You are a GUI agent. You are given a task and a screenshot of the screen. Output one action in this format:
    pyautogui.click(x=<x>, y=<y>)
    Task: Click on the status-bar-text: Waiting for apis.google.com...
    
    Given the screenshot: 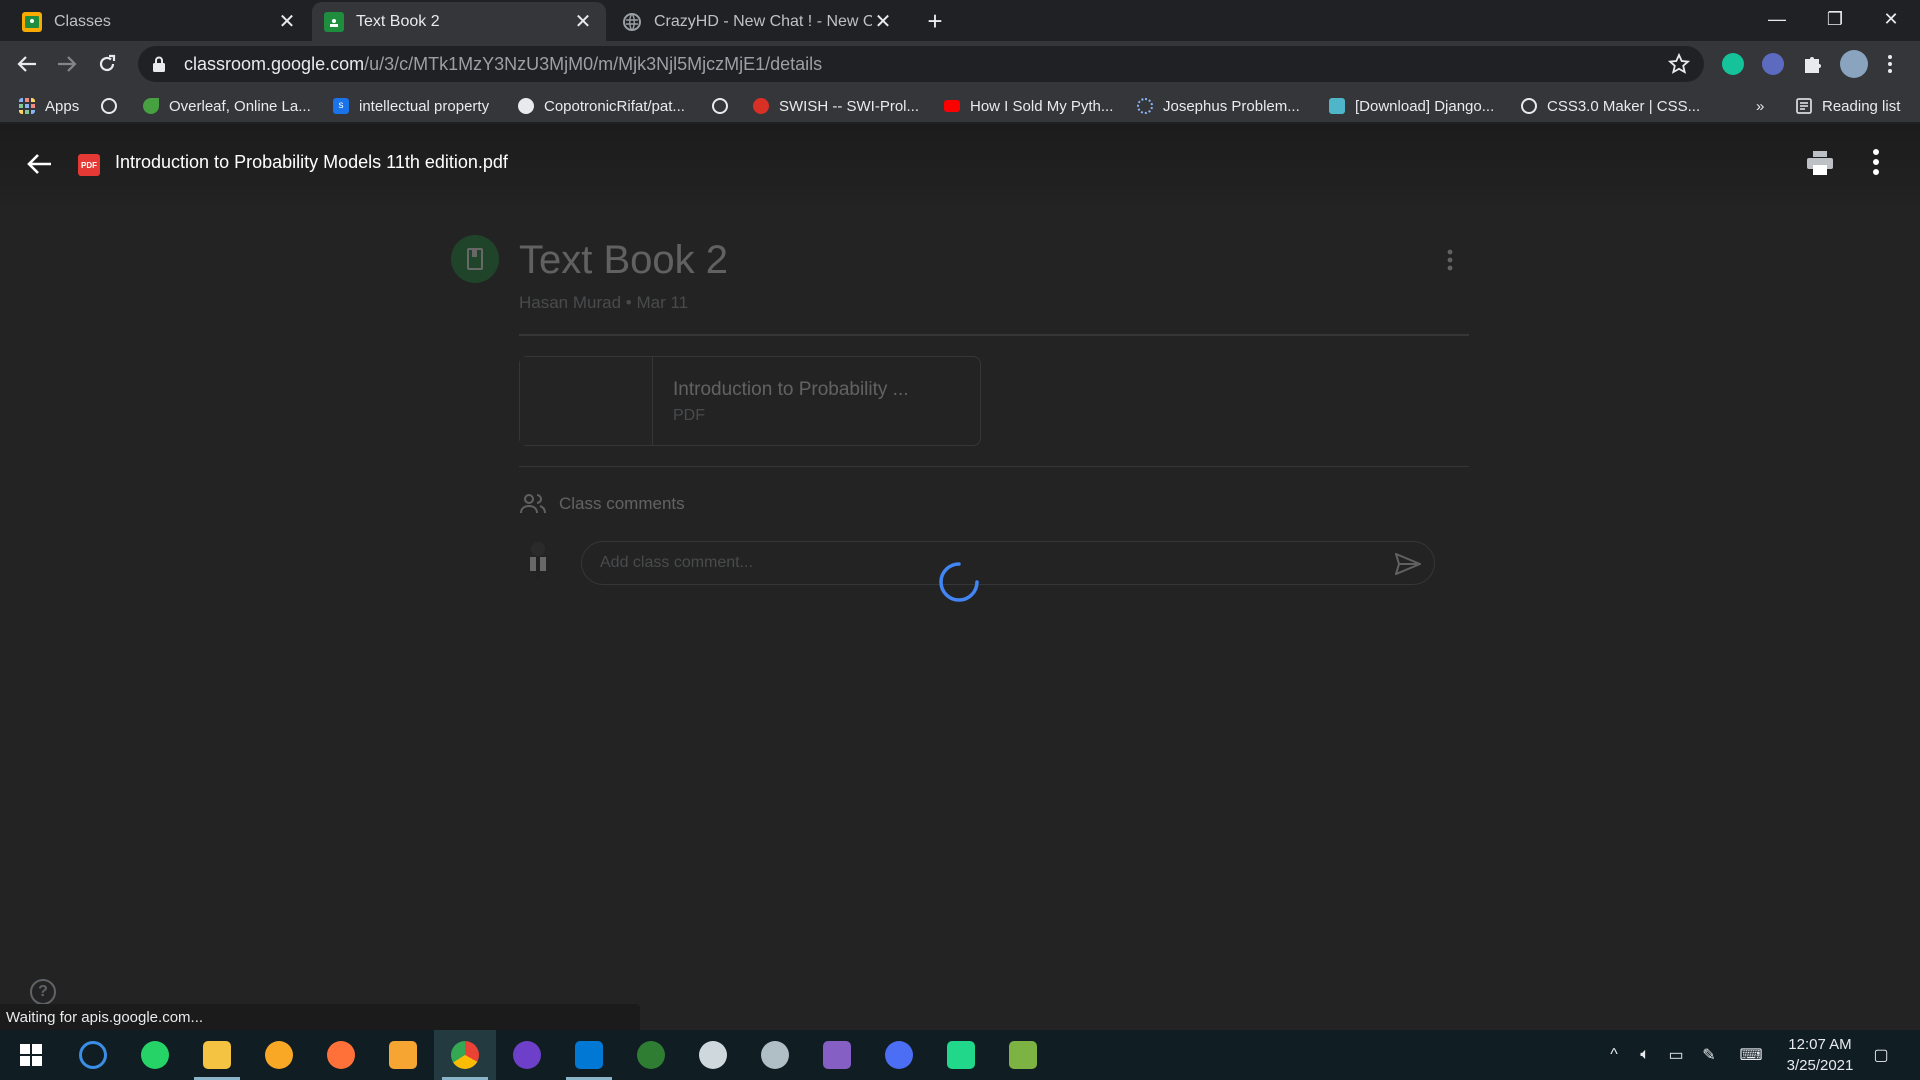 What is the action you would take?
    pyautogui.click(x=320, y=1017)
    